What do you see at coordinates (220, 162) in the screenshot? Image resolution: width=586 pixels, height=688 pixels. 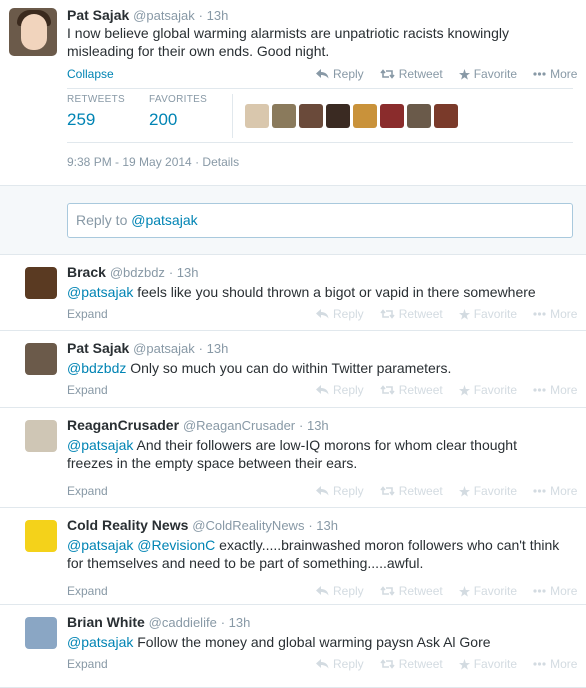 I see `details-link: Details` at bounding box center [220, 162].